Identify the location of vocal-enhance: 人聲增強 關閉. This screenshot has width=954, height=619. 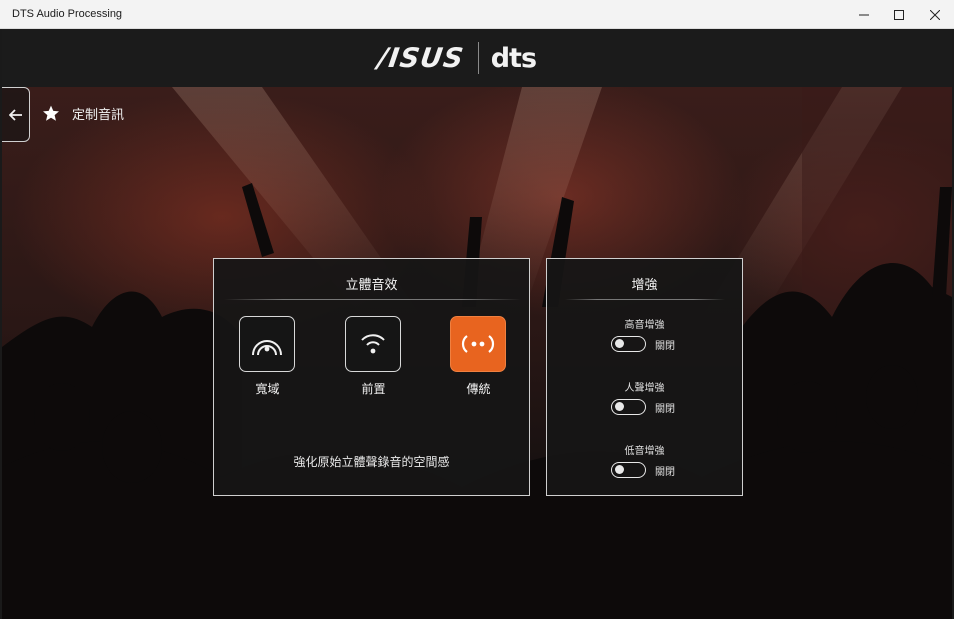
(644, 397).